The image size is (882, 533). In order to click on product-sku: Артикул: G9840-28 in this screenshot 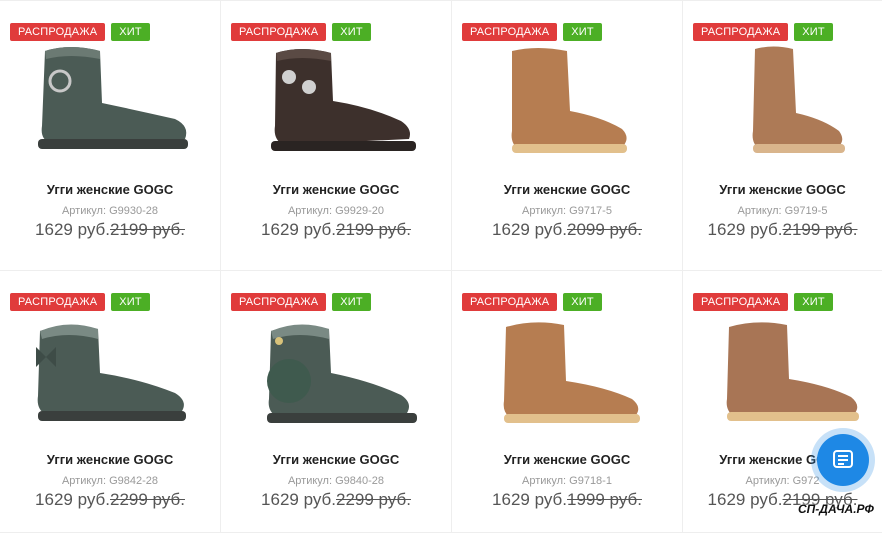, I will do `click(336, 481)`.